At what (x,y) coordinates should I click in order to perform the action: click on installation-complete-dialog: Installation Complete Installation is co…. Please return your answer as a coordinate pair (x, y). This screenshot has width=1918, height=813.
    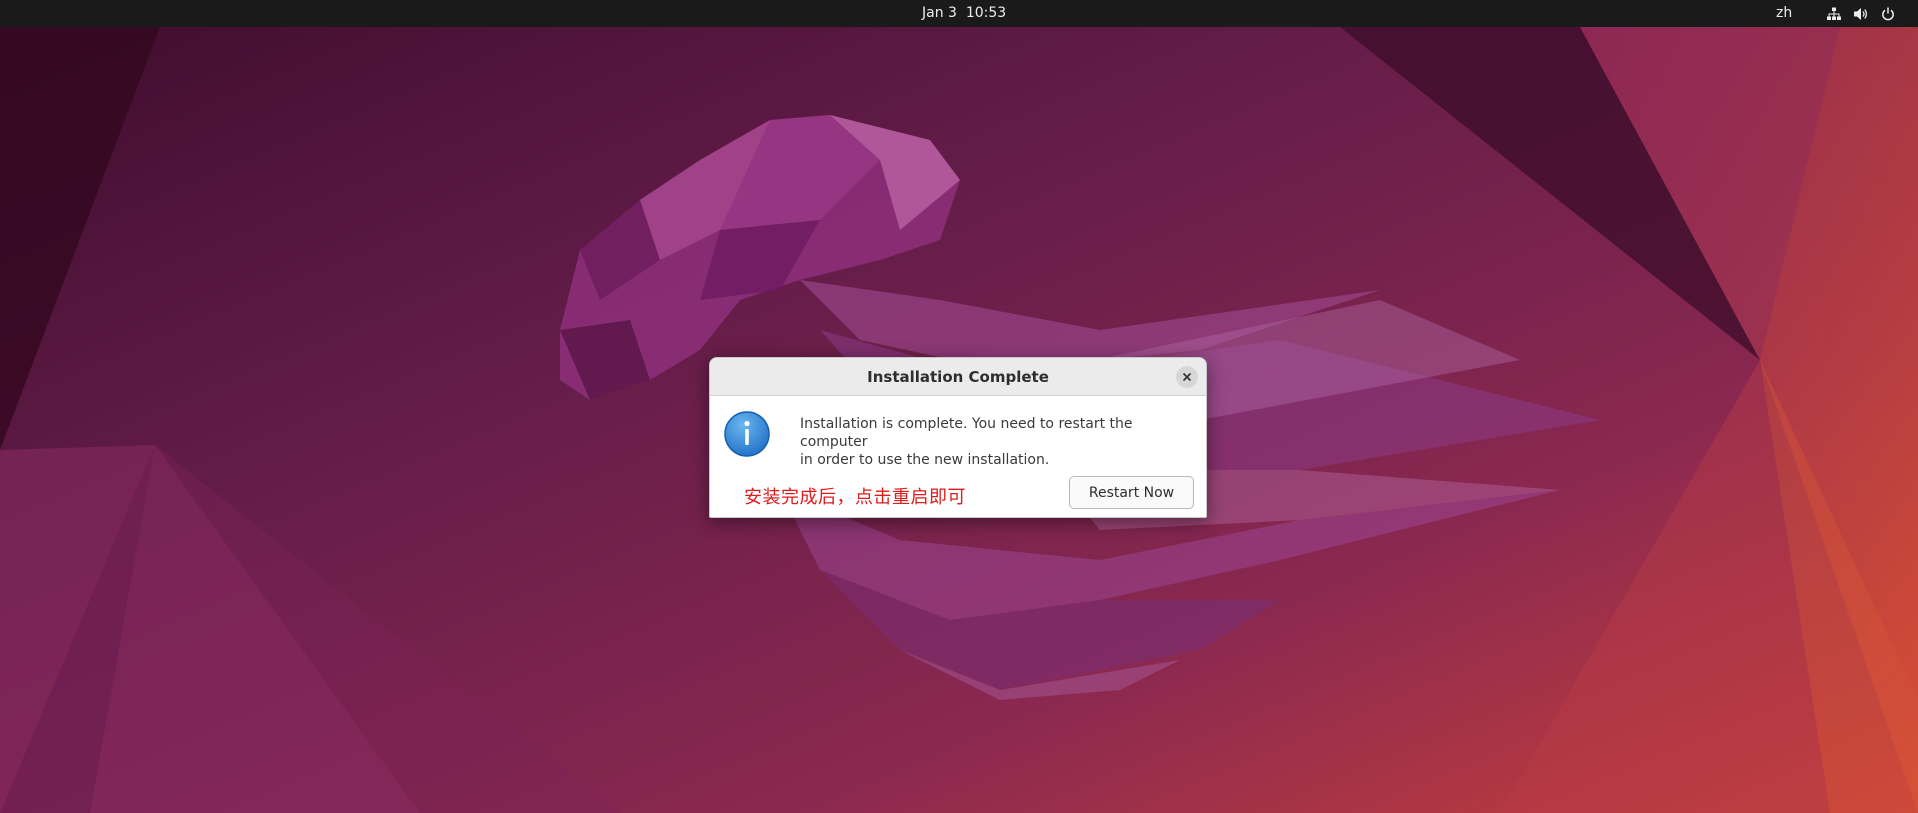
    Looking at the image, I should click on (958, 437).